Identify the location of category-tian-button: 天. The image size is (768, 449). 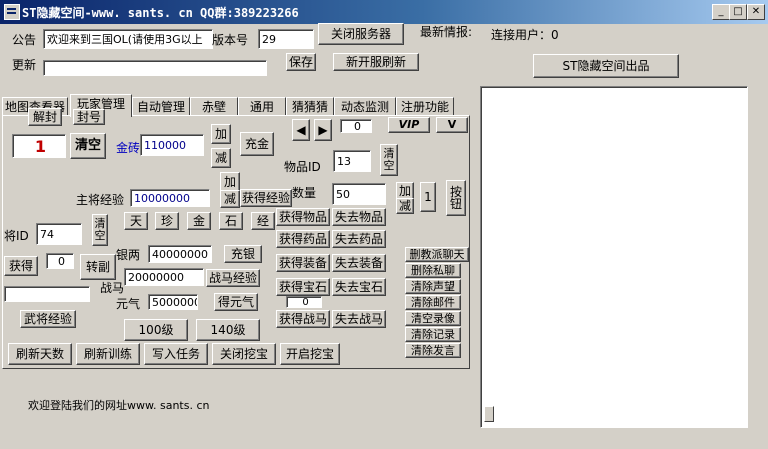
(136, 221).